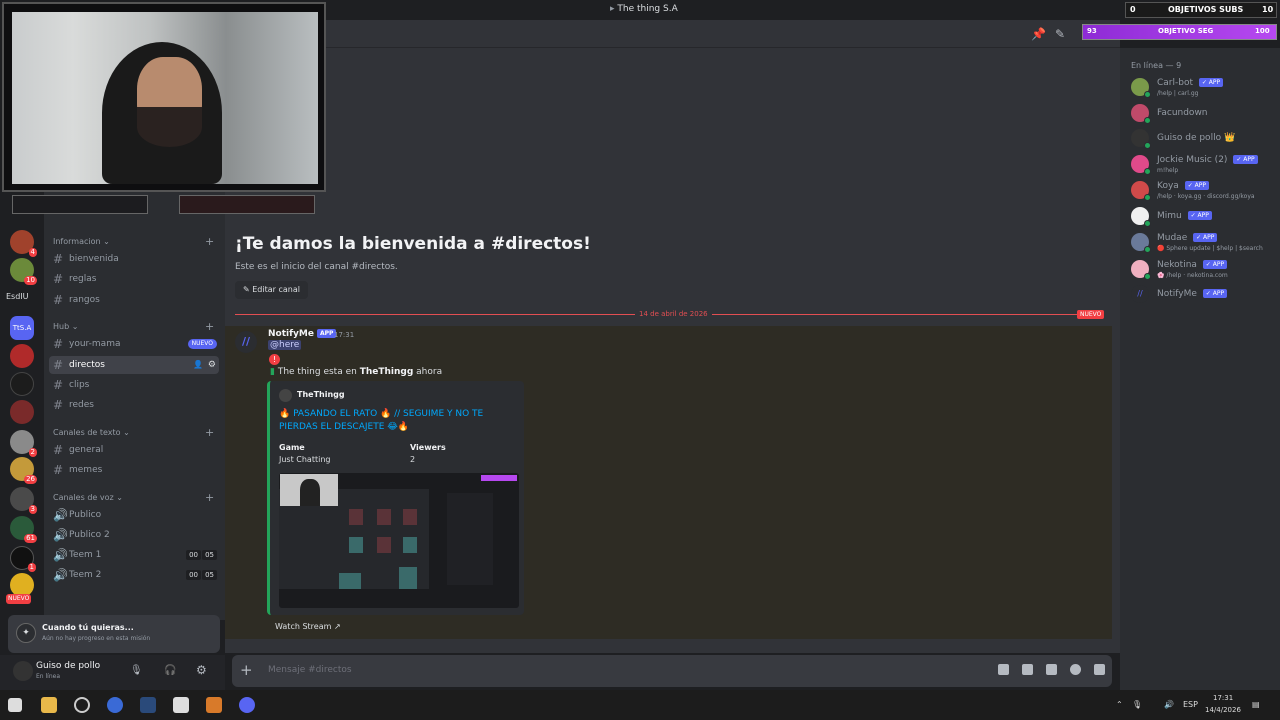 The image size is (1280, 720). Describe the element at coordinates (181, 705) in the screenshot. I see `capcut-icon` at that location.